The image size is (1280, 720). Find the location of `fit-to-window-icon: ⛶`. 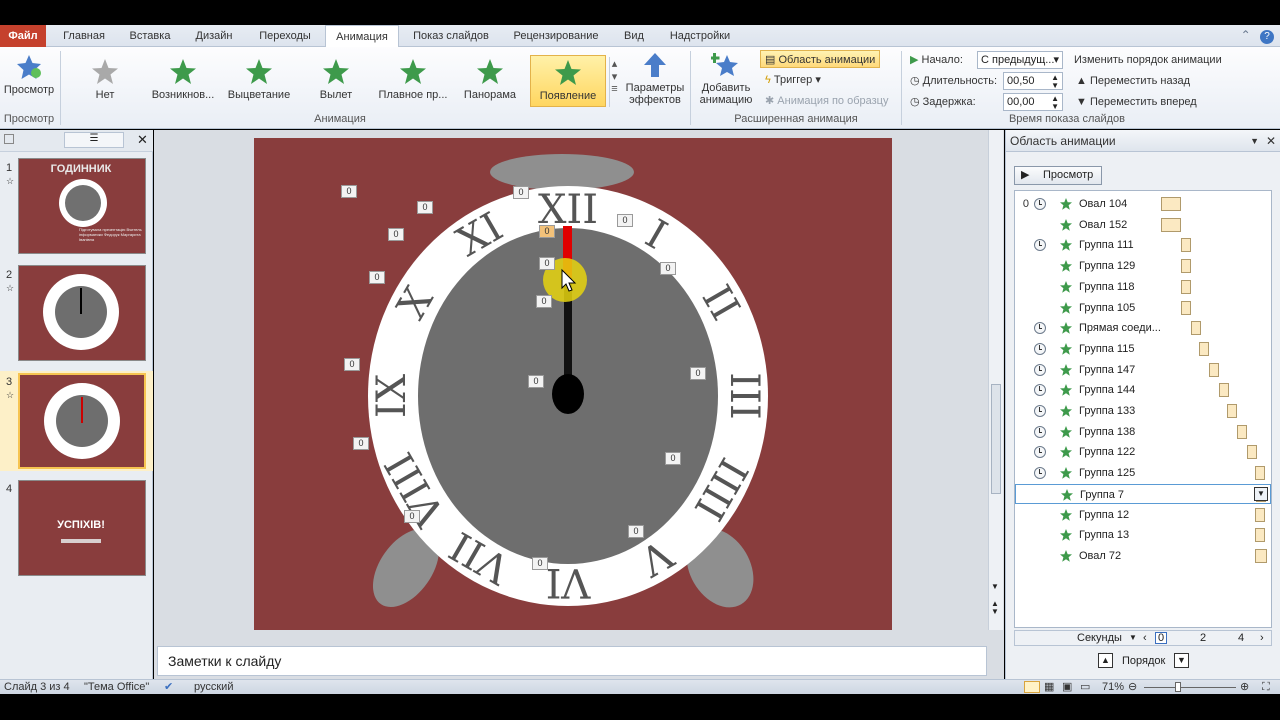

fit-to-window-icon: ⛶ is located at coordinates (1266, 687).